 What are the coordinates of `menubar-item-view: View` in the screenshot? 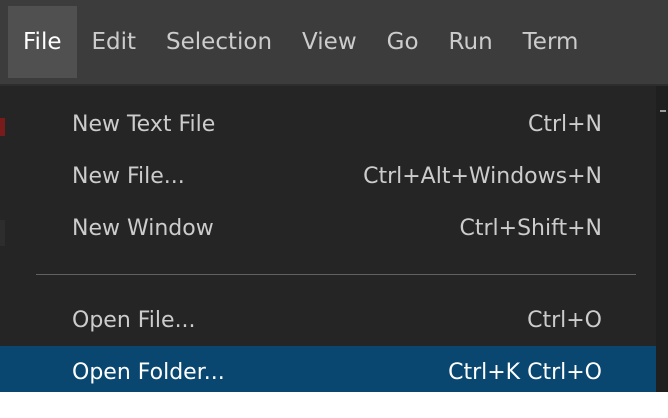 It's located at (329, 42).